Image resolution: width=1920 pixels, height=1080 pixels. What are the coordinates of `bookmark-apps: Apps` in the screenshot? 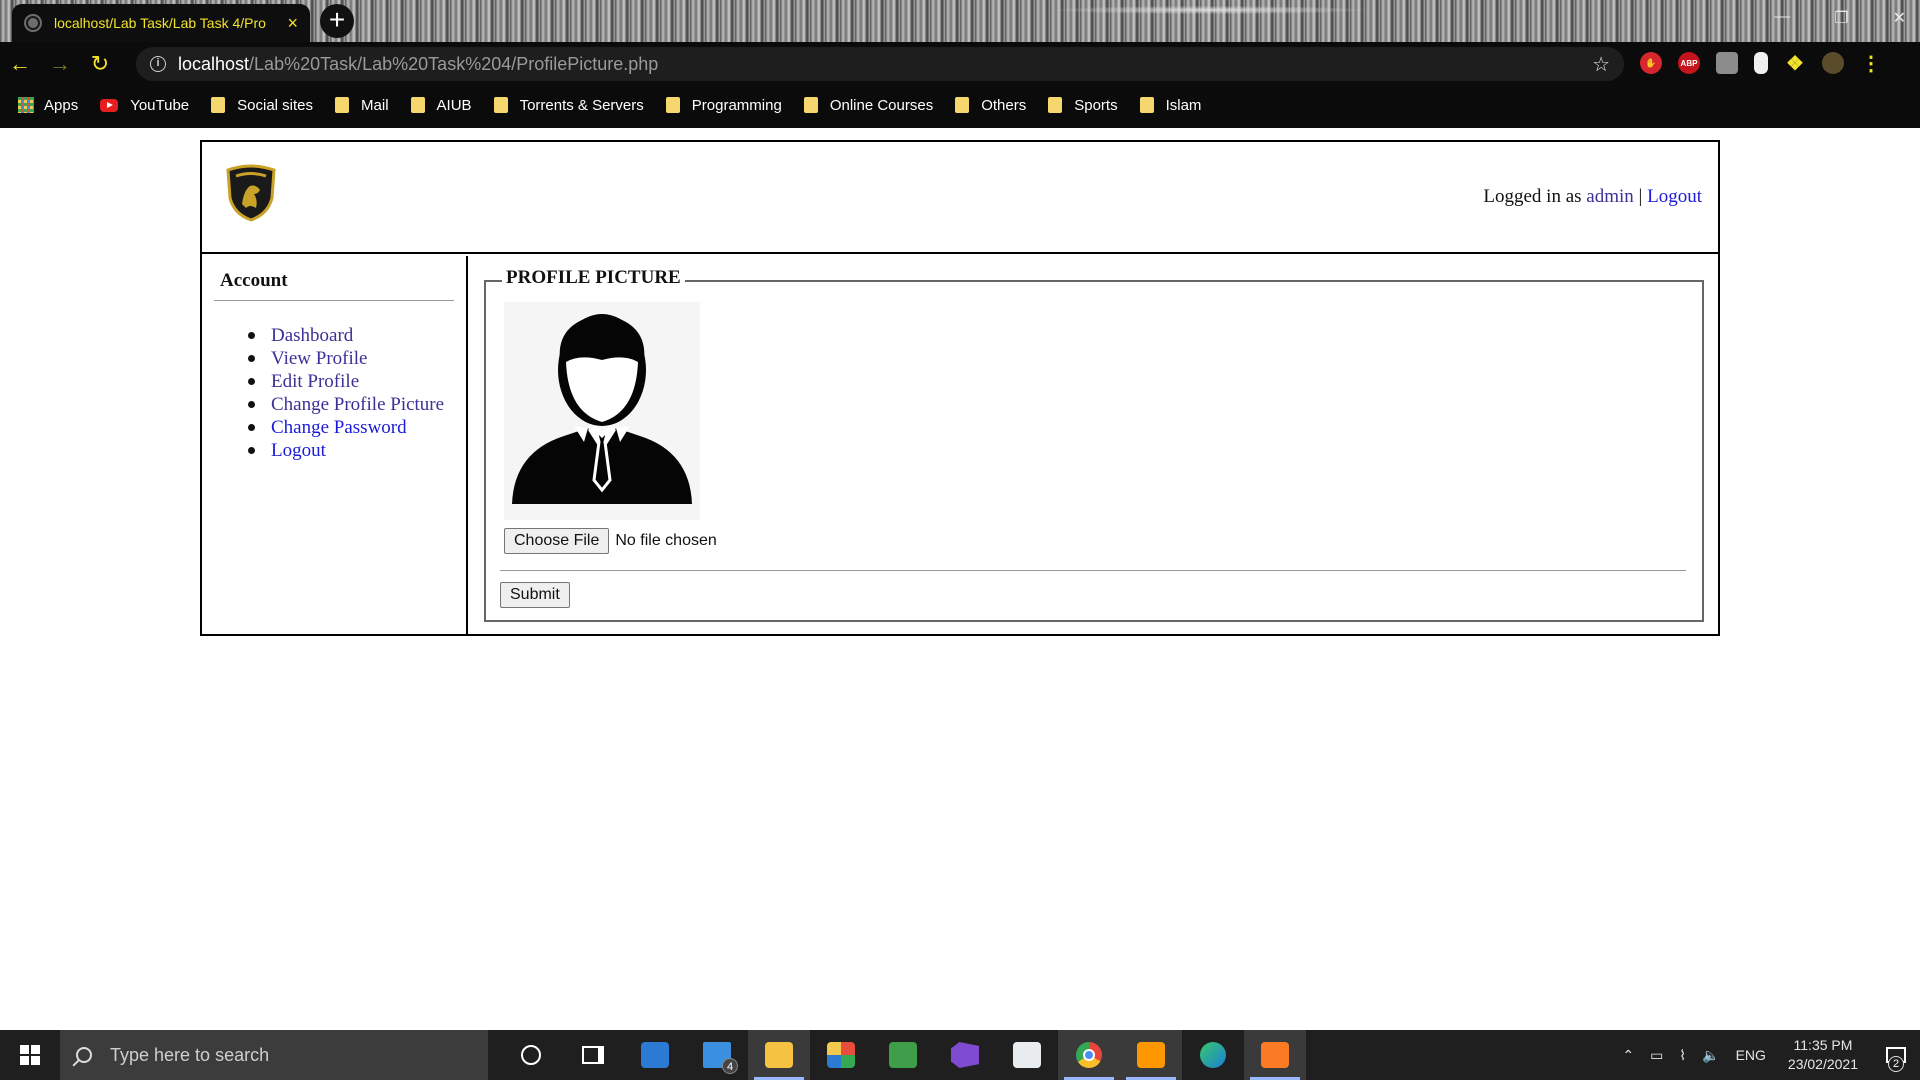 It's located at (48, 105).